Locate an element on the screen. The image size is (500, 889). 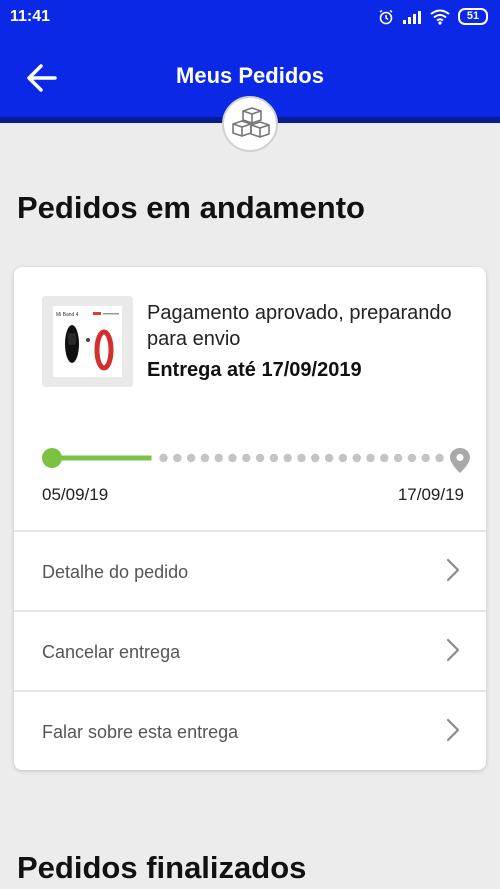
product-thumbnail: Mi Band 4 is located at coordinates (87, 341).